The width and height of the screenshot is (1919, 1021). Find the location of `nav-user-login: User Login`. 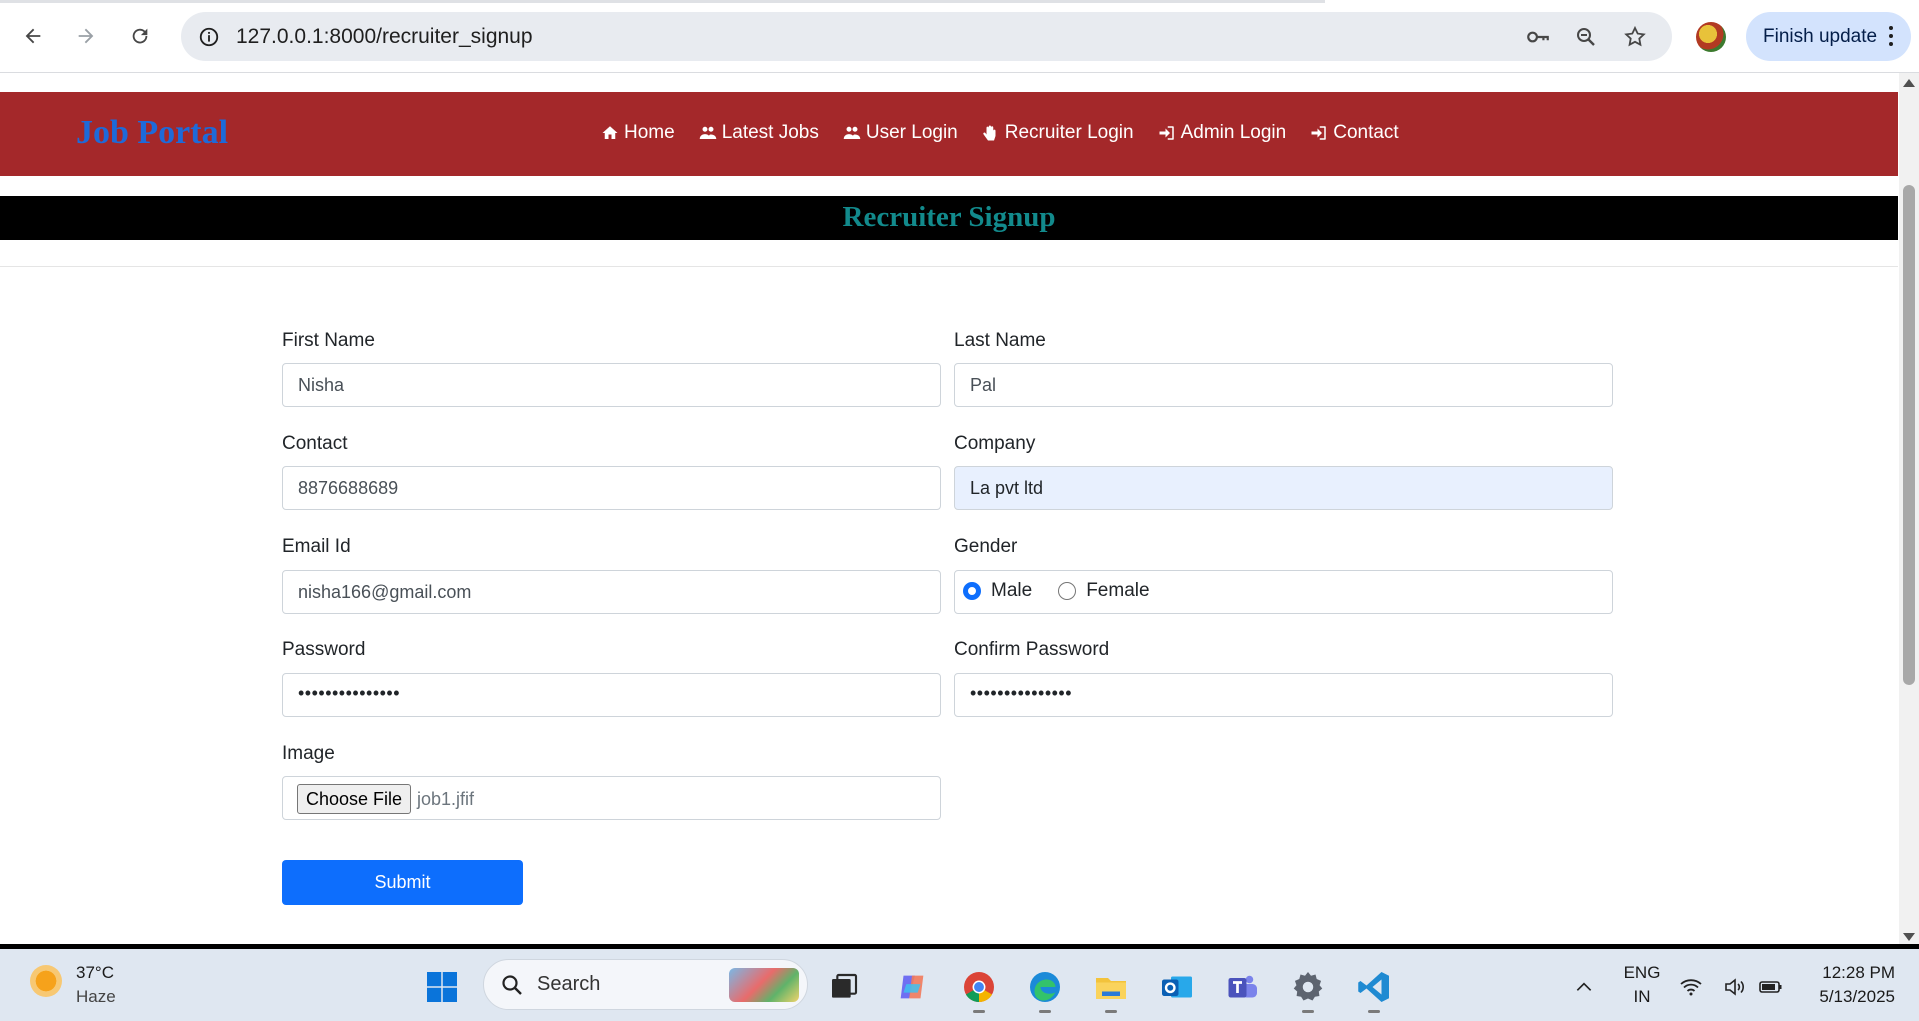

nav-user-login: User Login is located at coordinates (900, 133).